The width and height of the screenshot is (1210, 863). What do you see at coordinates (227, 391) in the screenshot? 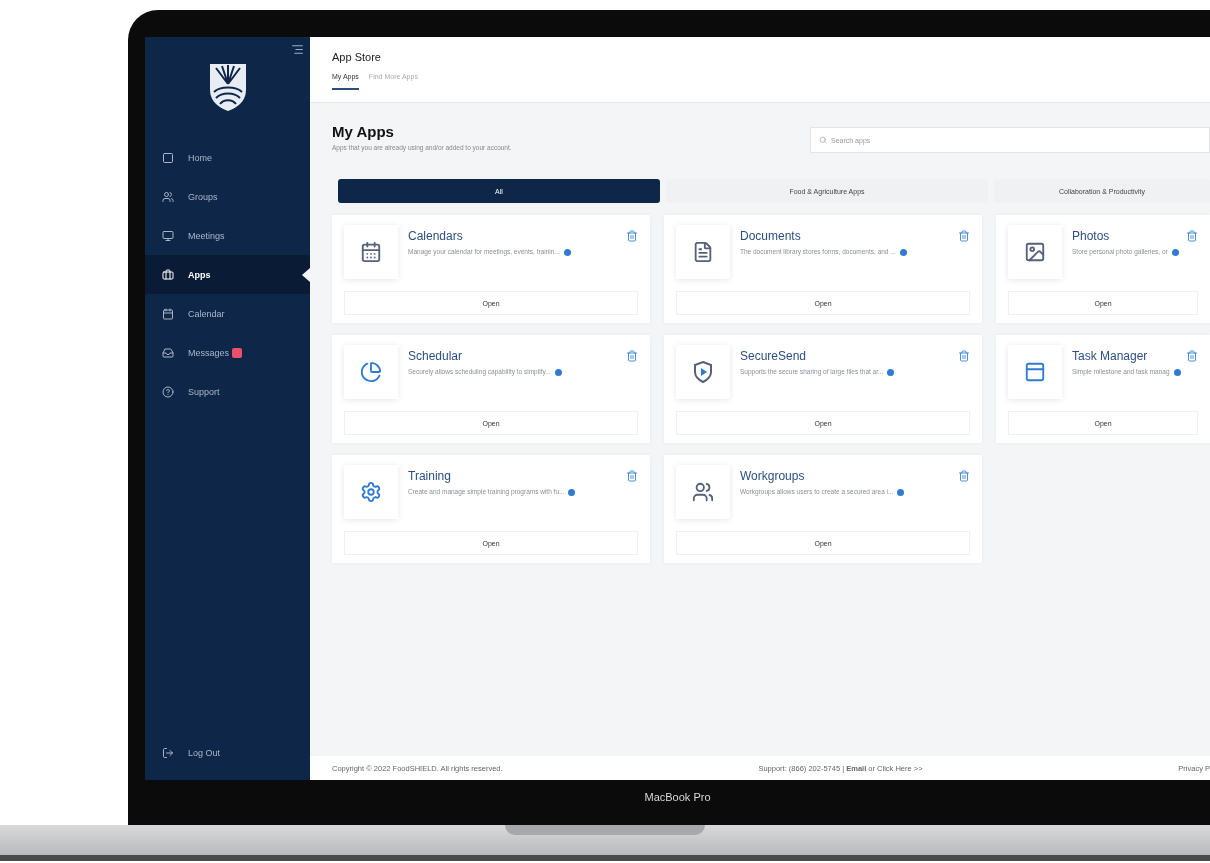
I see `nav-item: Support` at bounding box center [227, 391].